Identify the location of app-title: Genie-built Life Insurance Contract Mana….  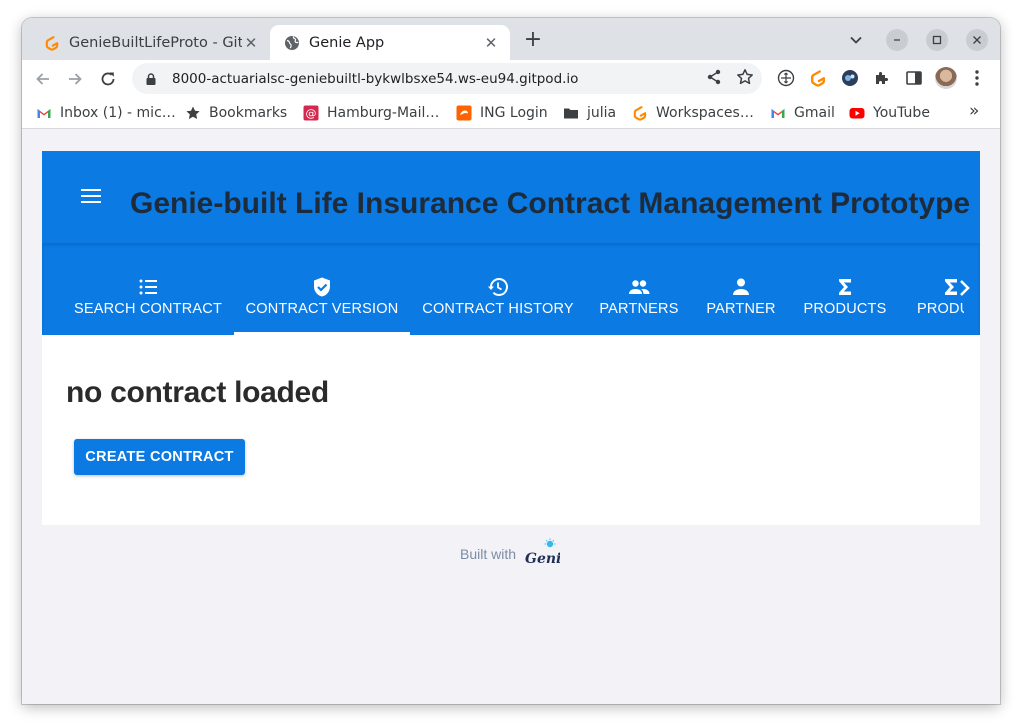
(550, 203).